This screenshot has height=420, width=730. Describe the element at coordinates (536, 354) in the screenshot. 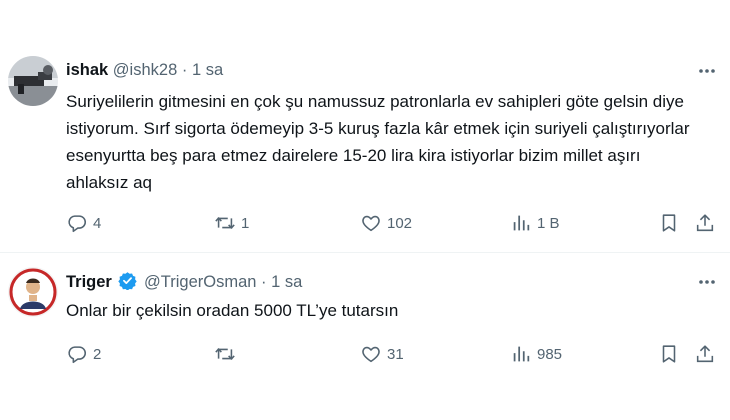

I see `views-button: 985` at that location.